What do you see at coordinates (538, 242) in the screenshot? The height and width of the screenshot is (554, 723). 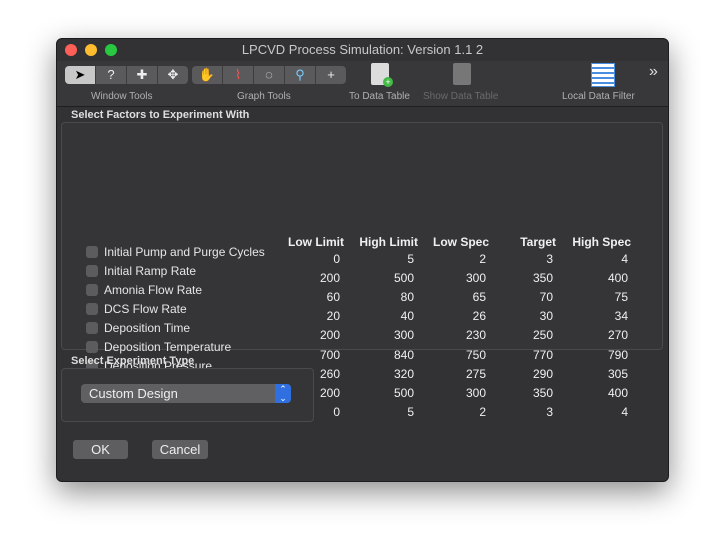 I see `header-target: Target` at bounding box center [538, 242].